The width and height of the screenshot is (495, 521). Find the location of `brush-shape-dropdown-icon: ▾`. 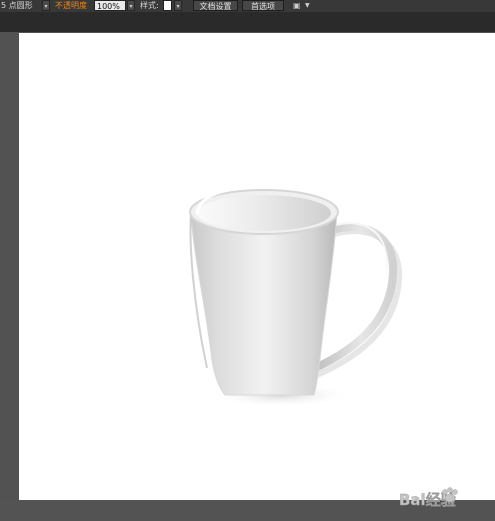

brush-shape-dropdown-icon: ▾ is located at coordinates (46, 5).